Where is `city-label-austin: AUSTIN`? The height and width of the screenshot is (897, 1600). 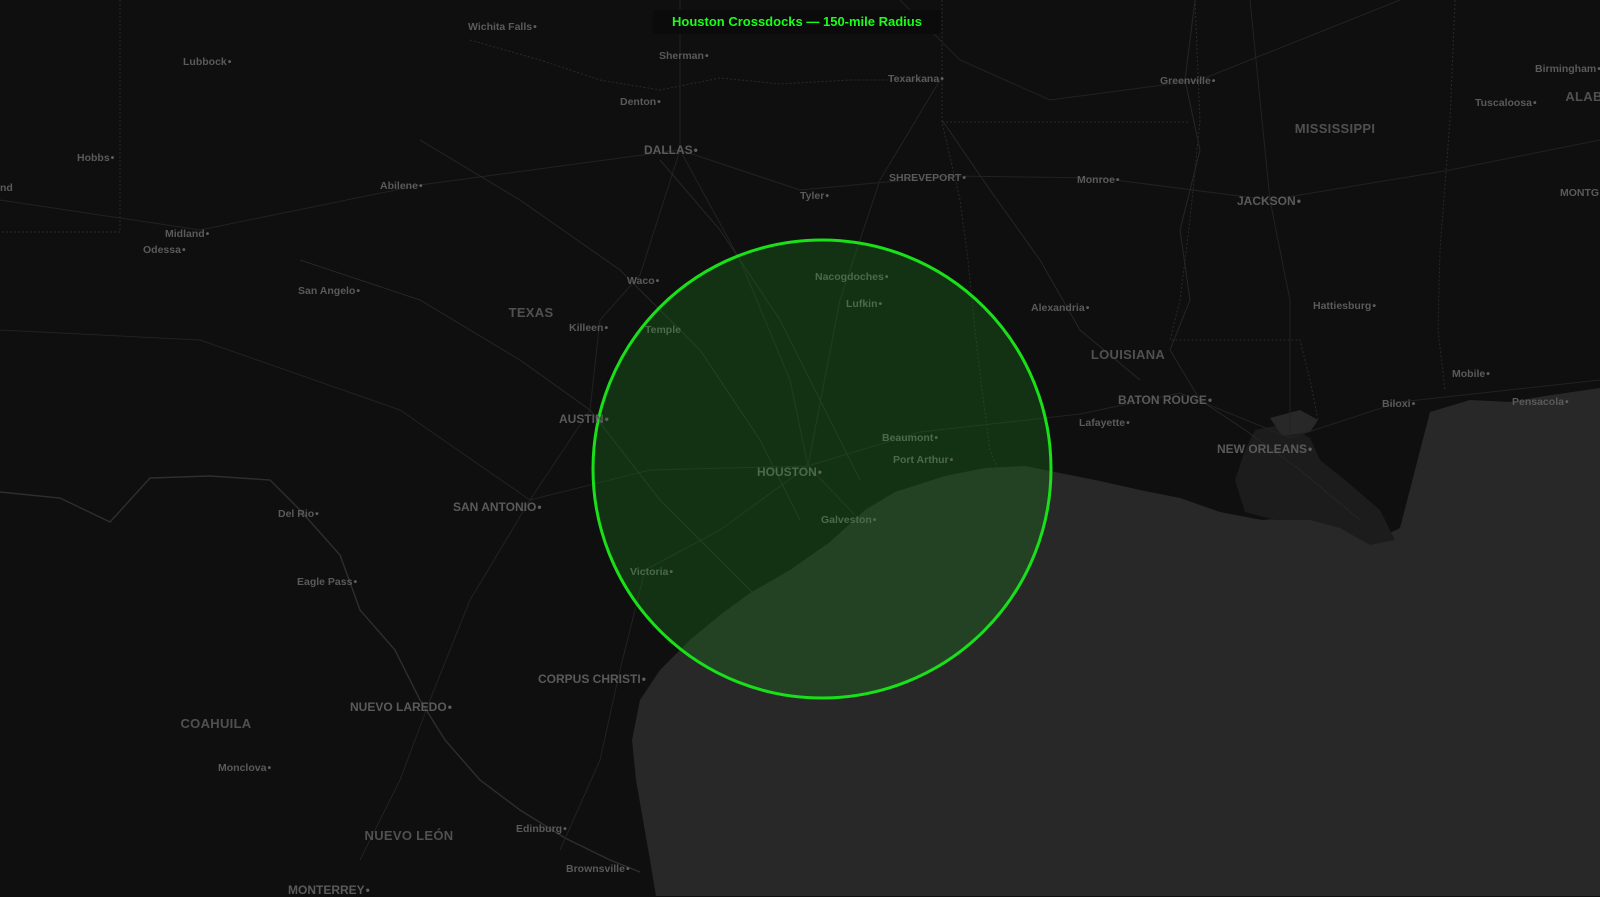
city-label-austin: AUSTIN is located at coordinates (584, 419).